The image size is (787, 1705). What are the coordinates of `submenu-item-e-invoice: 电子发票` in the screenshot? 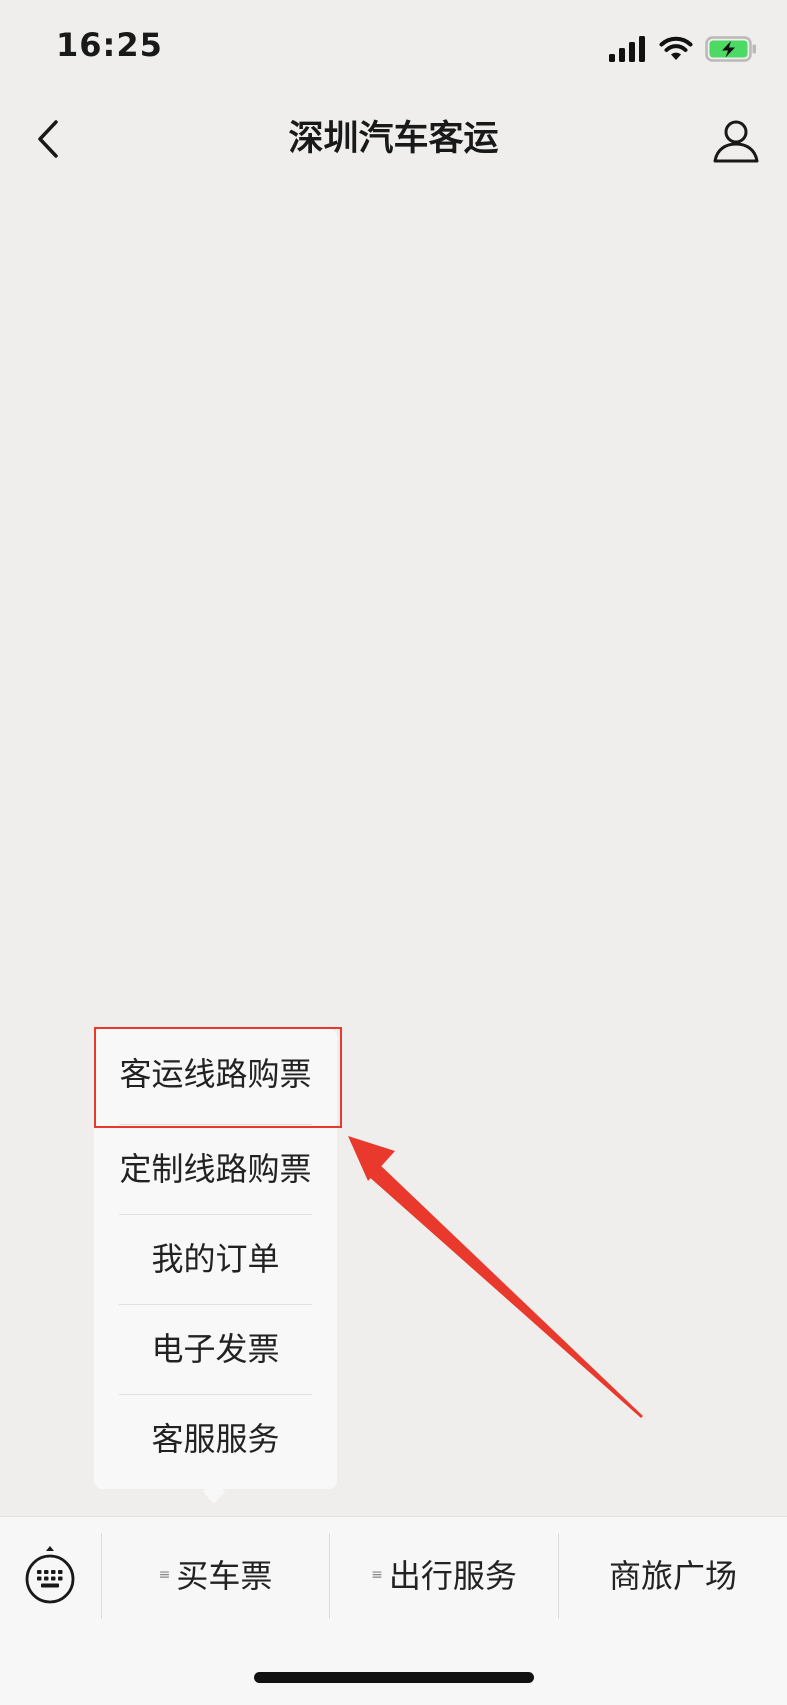 It's located at (215, 1349).